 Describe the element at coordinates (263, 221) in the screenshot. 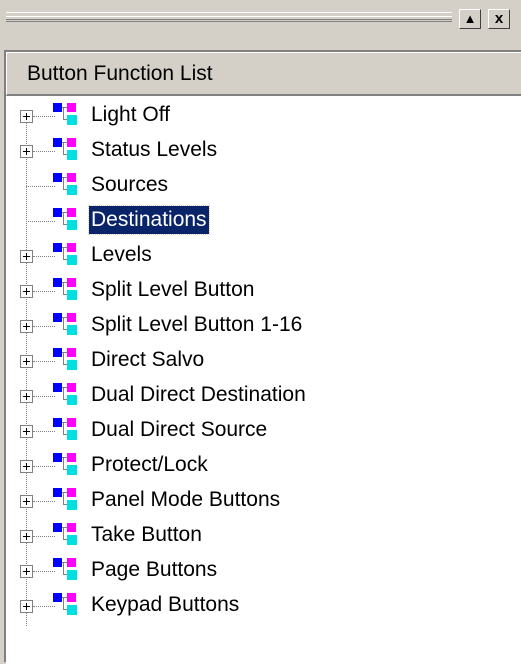

I see `tree-item: Destinations` at that location.